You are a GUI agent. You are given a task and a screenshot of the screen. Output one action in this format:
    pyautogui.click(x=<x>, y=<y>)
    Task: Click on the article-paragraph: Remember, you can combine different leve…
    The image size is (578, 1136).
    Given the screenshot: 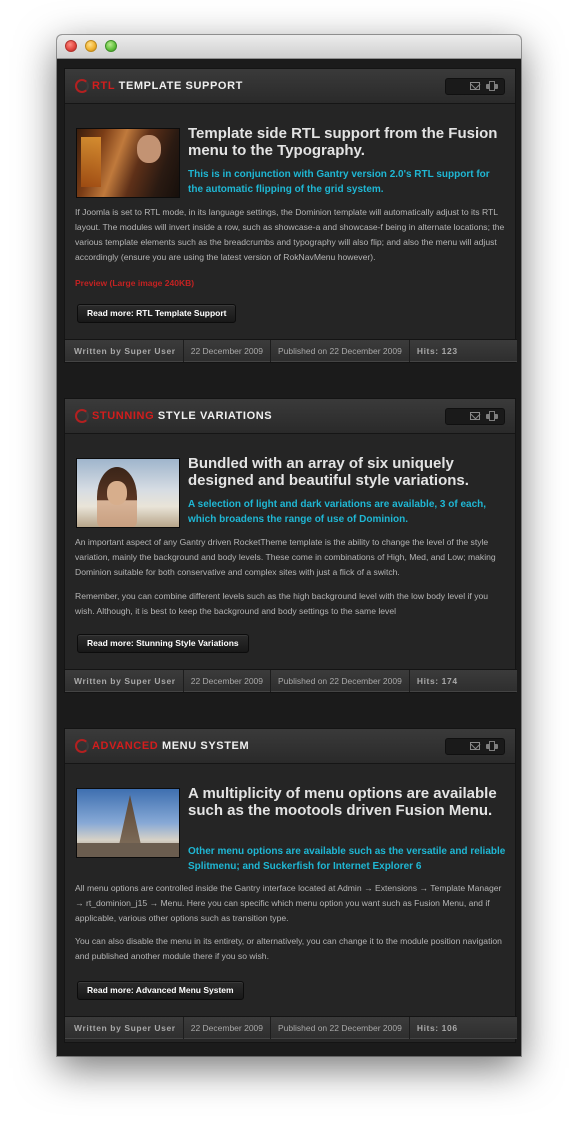 What is the action you would take?
    pyautogui.click(x=282, y=603)
    